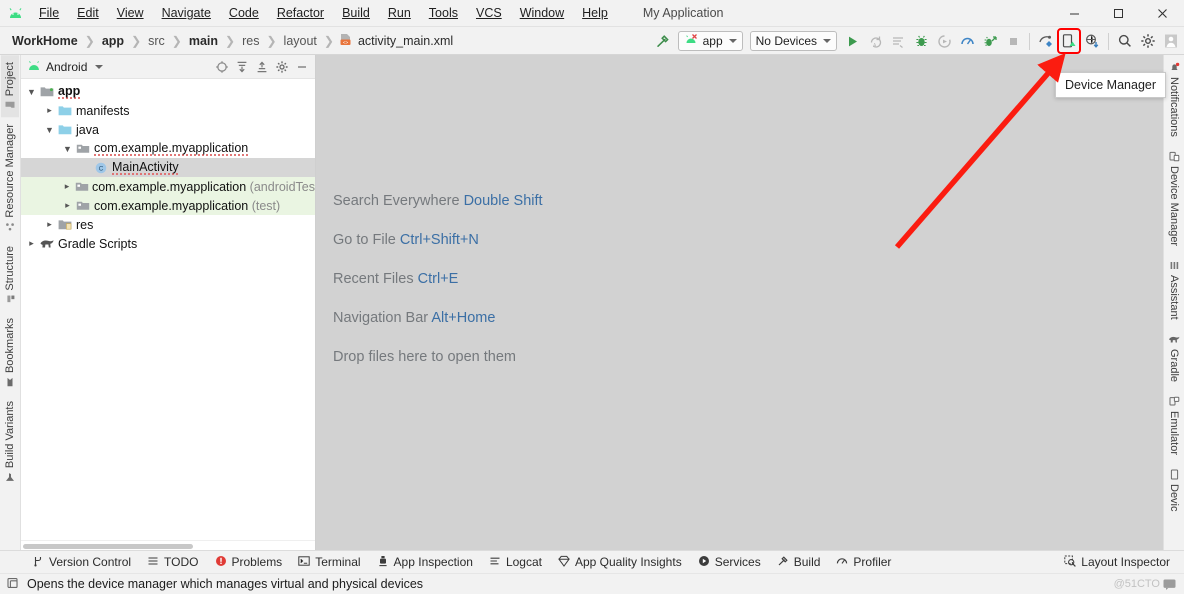 The height and width of the screenshot is (594, 1184). What do you see at coordinates (203, 41) in the screenshot?
I see `breadcrumb-main: main` at bounding box center [203, 41].